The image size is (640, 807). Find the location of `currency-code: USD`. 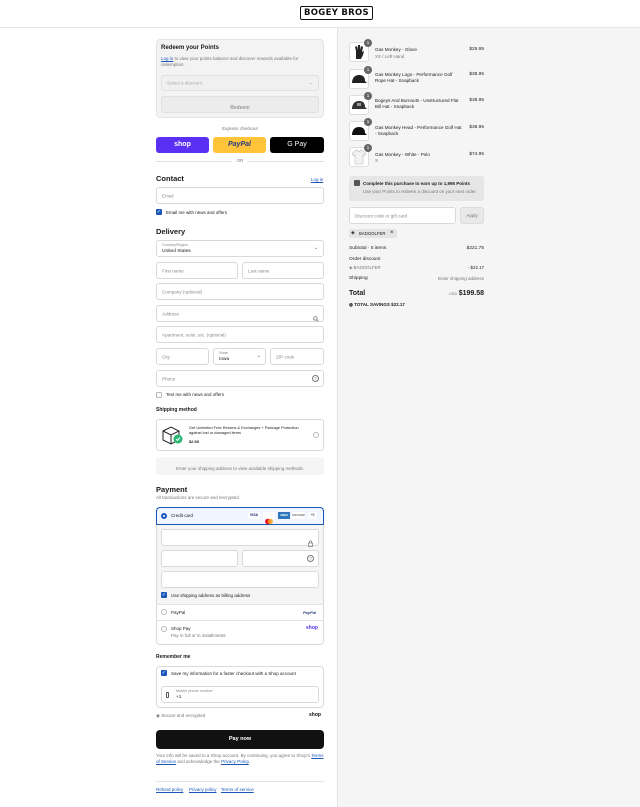

currency-code: USD is located at coordinates (453, 293).